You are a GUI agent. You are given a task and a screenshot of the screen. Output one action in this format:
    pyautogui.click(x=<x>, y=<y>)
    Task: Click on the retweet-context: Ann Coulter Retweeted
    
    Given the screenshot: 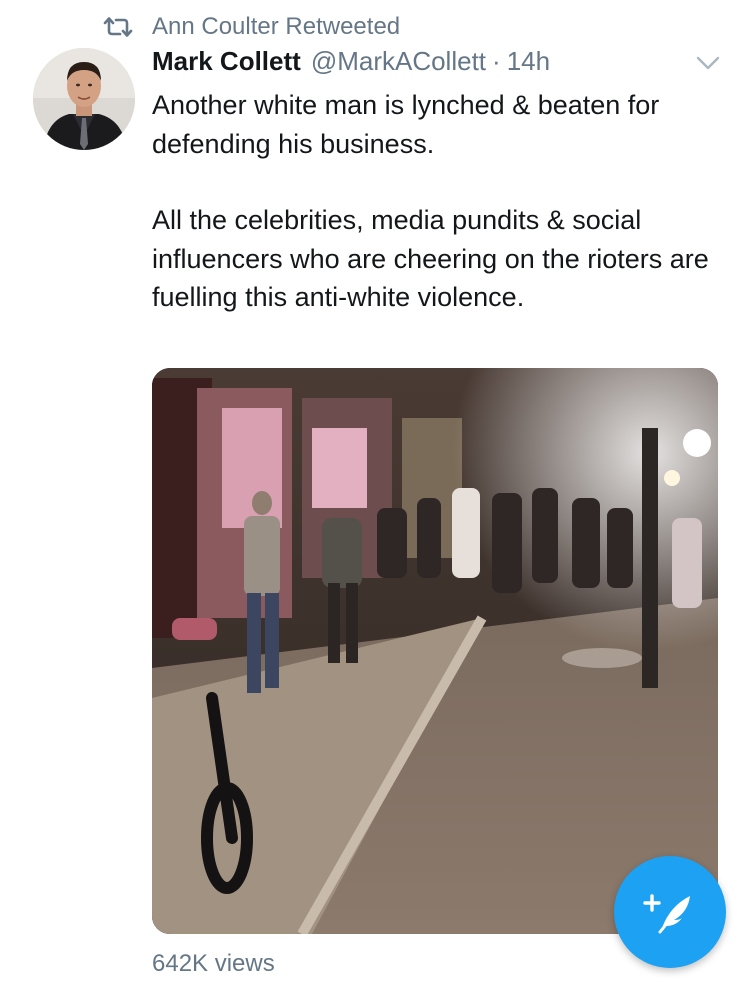 What is the action you would take?
    pyautogui.click(x=251, y=27)
    